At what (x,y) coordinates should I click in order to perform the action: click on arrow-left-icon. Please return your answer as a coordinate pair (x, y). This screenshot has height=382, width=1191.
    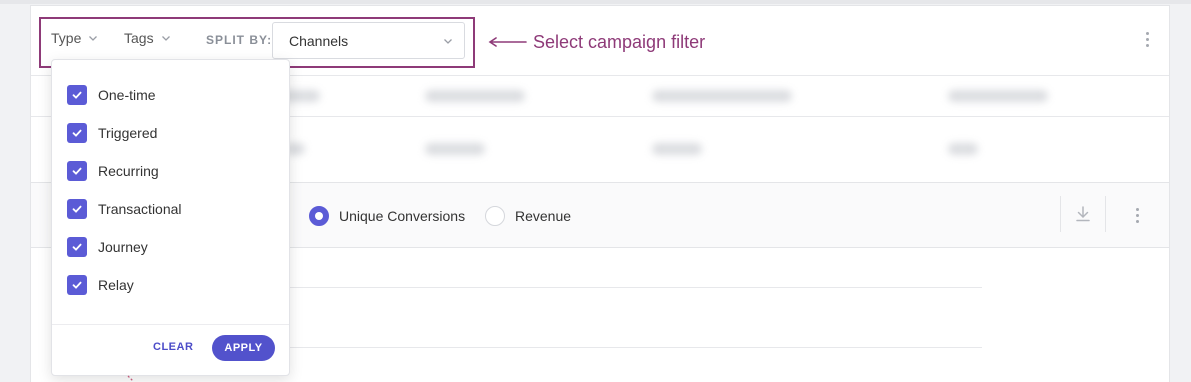
    Looking at the image, I should click on (507, 42).